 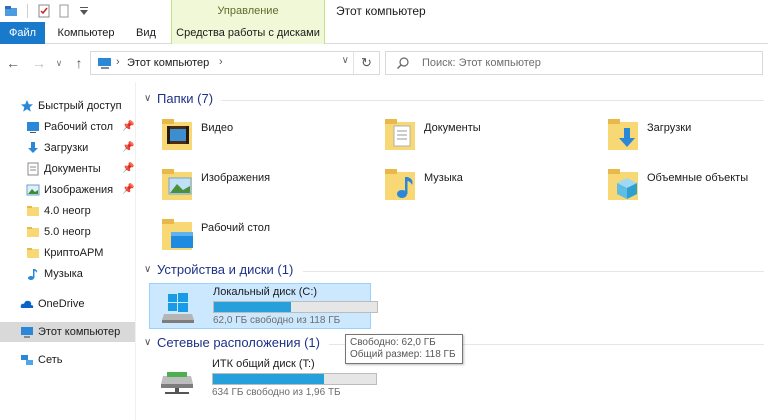 I want to click on folder-label: Объемные объекты, so click(x=698, y=178).